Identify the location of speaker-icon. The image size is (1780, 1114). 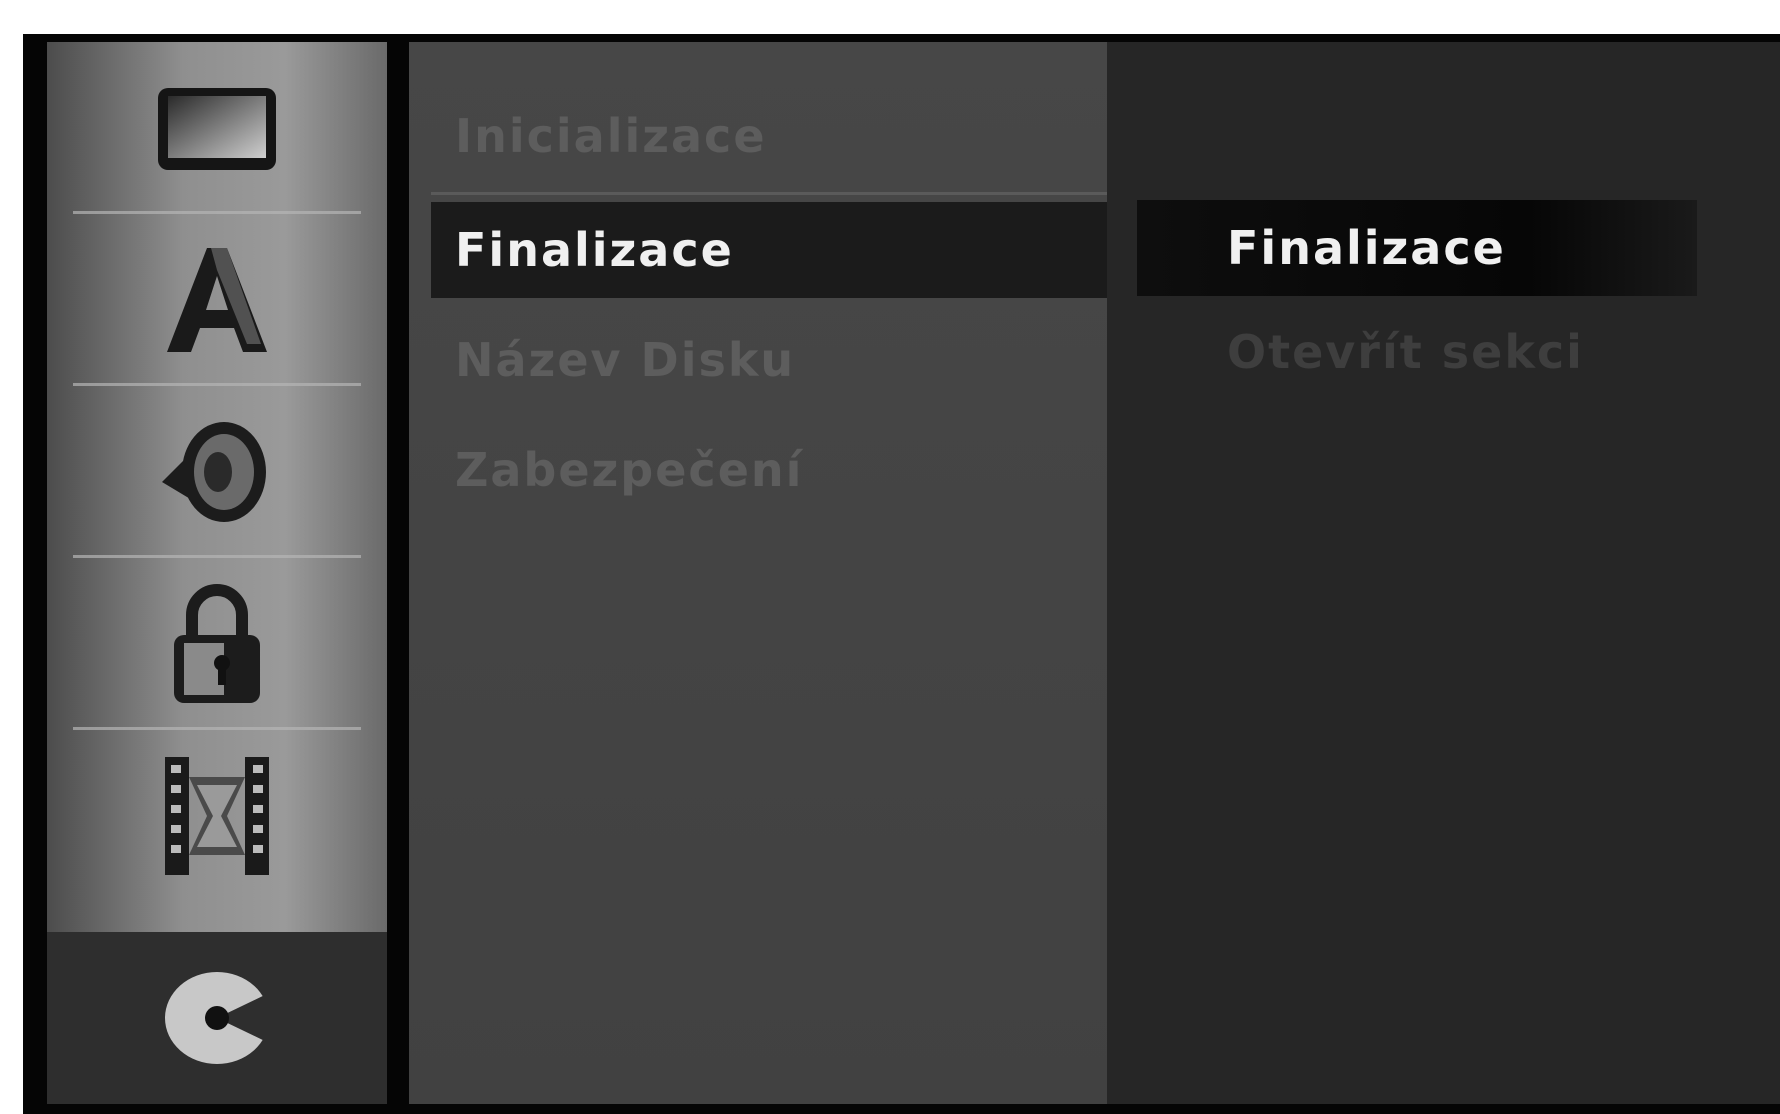
(217, 472).